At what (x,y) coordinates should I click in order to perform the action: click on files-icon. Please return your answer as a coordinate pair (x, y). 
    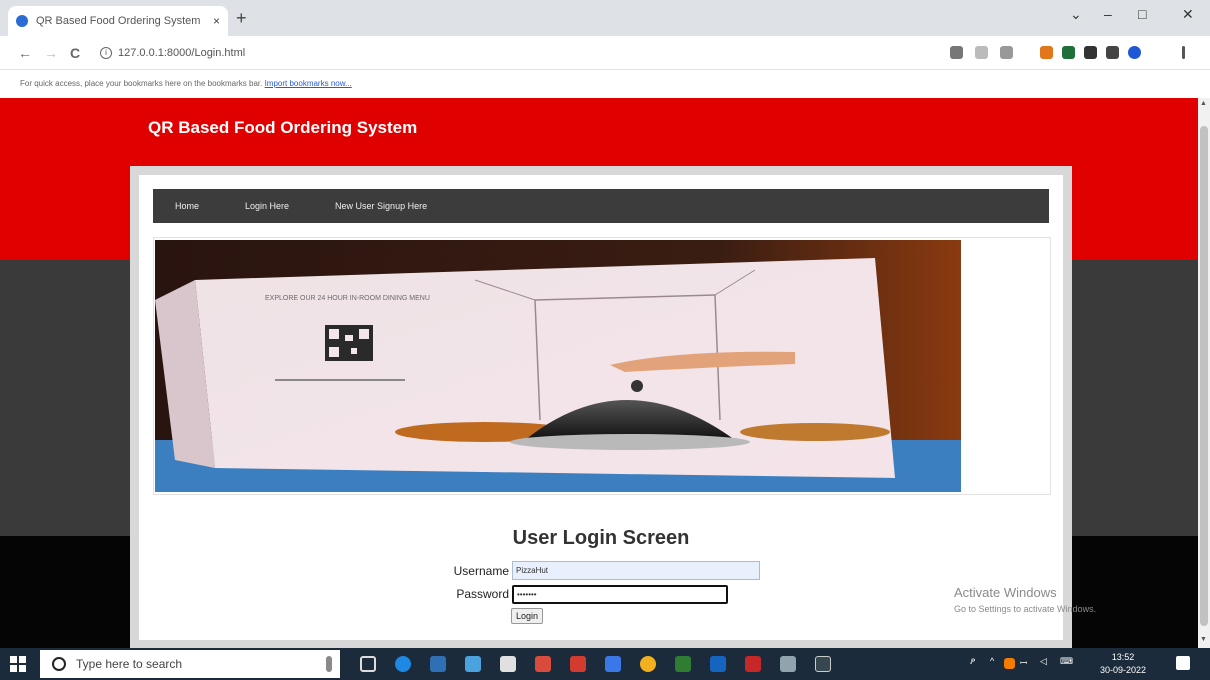
    Looking at the image, I should click on (508, 664).